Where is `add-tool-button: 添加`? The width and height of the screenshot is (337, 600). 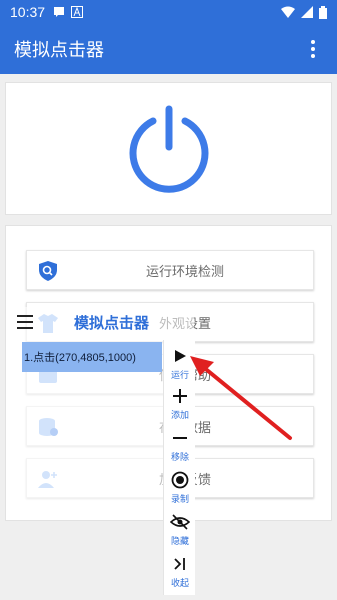
add-tool-button: 添加 is located at coordinates (180, 403).